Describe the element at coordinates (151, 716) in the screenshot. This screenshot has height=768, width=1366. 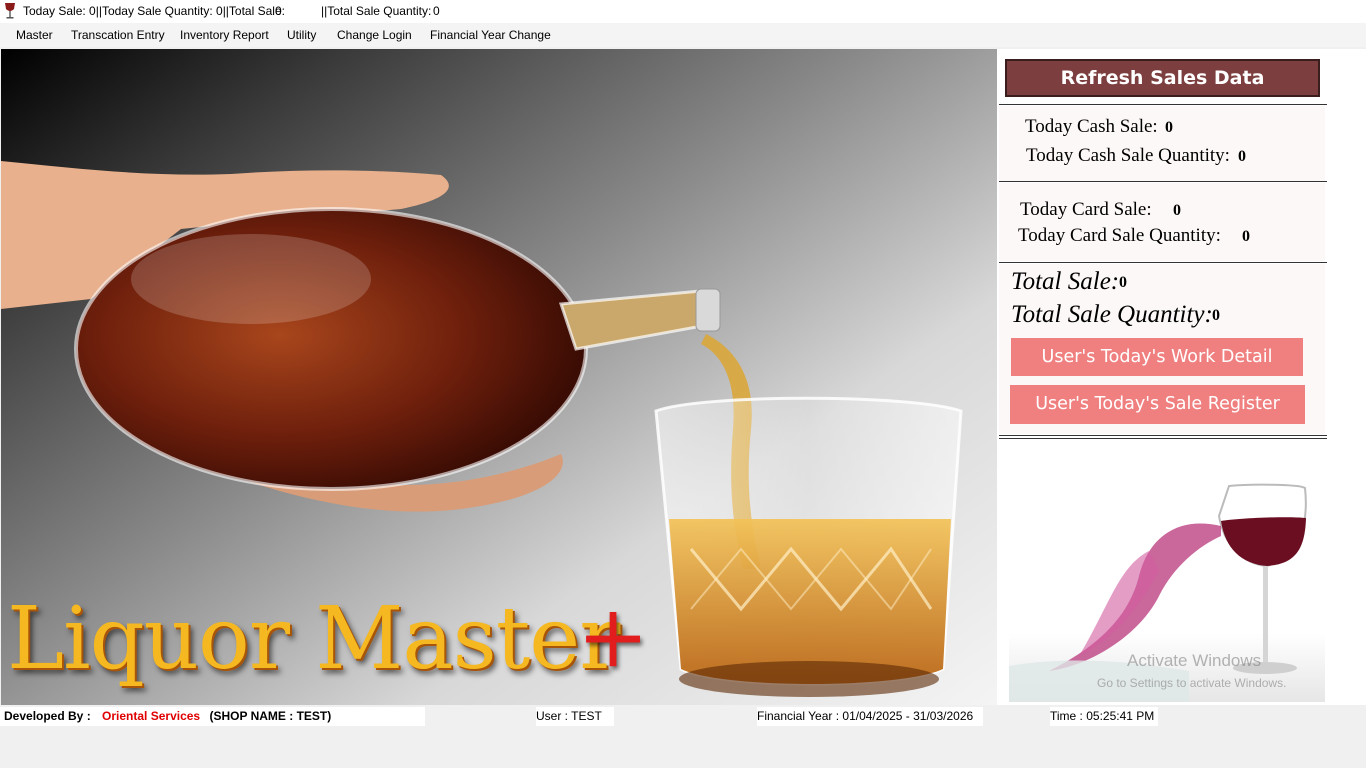
I see `developer-name: Oriental Services` at that location.